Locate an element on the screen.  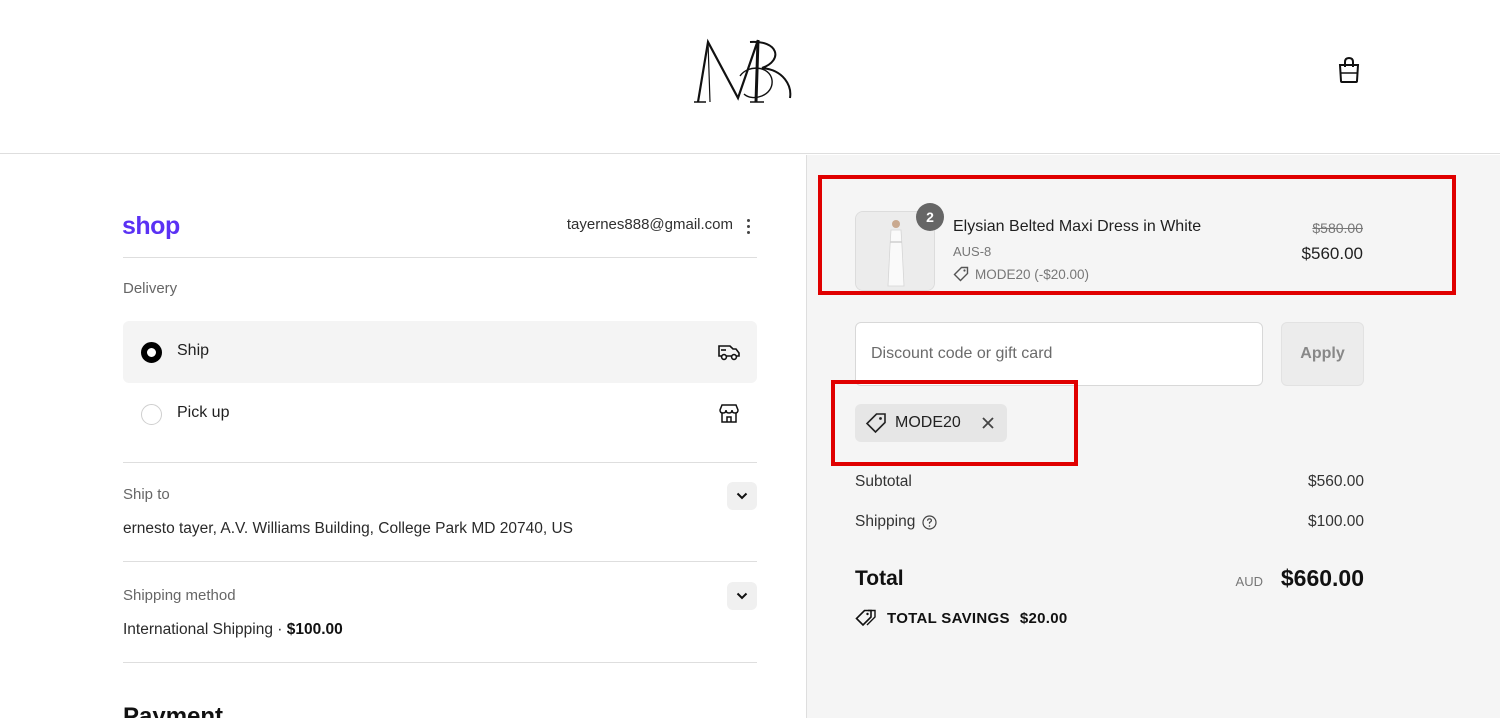
quantity-badge: 2 is located at coordinates (930, 217).